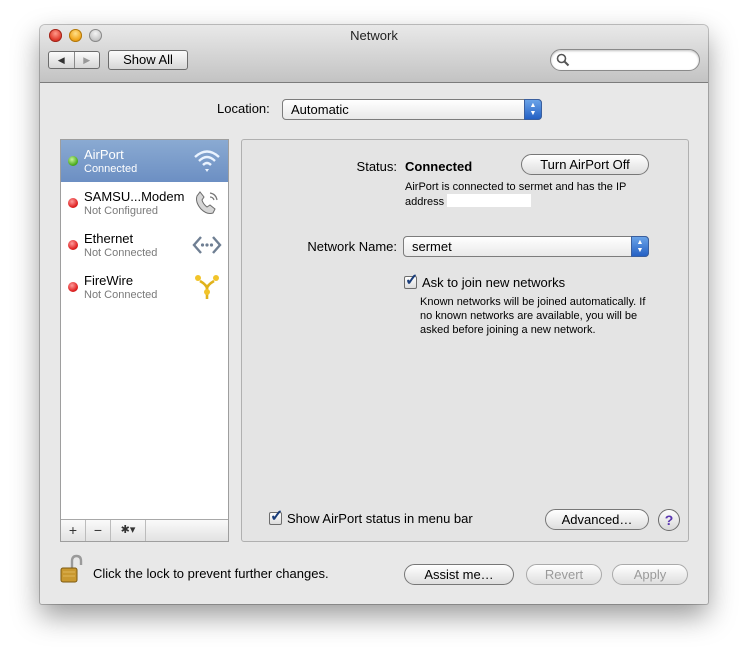 Image resolution: width=748 pixels, height=659 pixels. Describe the element at coordinates (134, 196) in the screenshot. I see `service-name: SAMSU...Modem` at that location.